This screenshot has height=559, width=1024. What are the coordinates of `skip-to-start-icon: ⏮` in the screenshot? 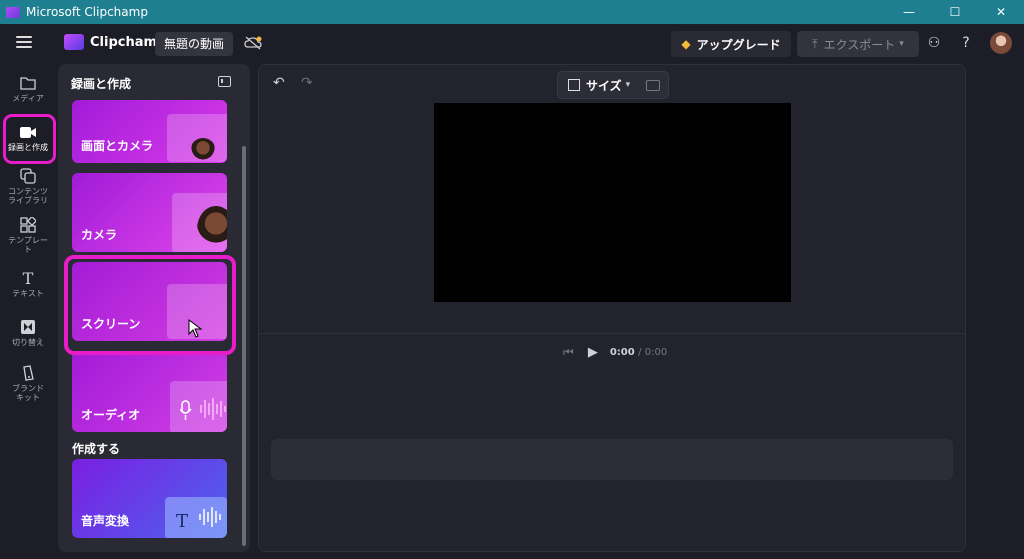 It's located at (568, 352).